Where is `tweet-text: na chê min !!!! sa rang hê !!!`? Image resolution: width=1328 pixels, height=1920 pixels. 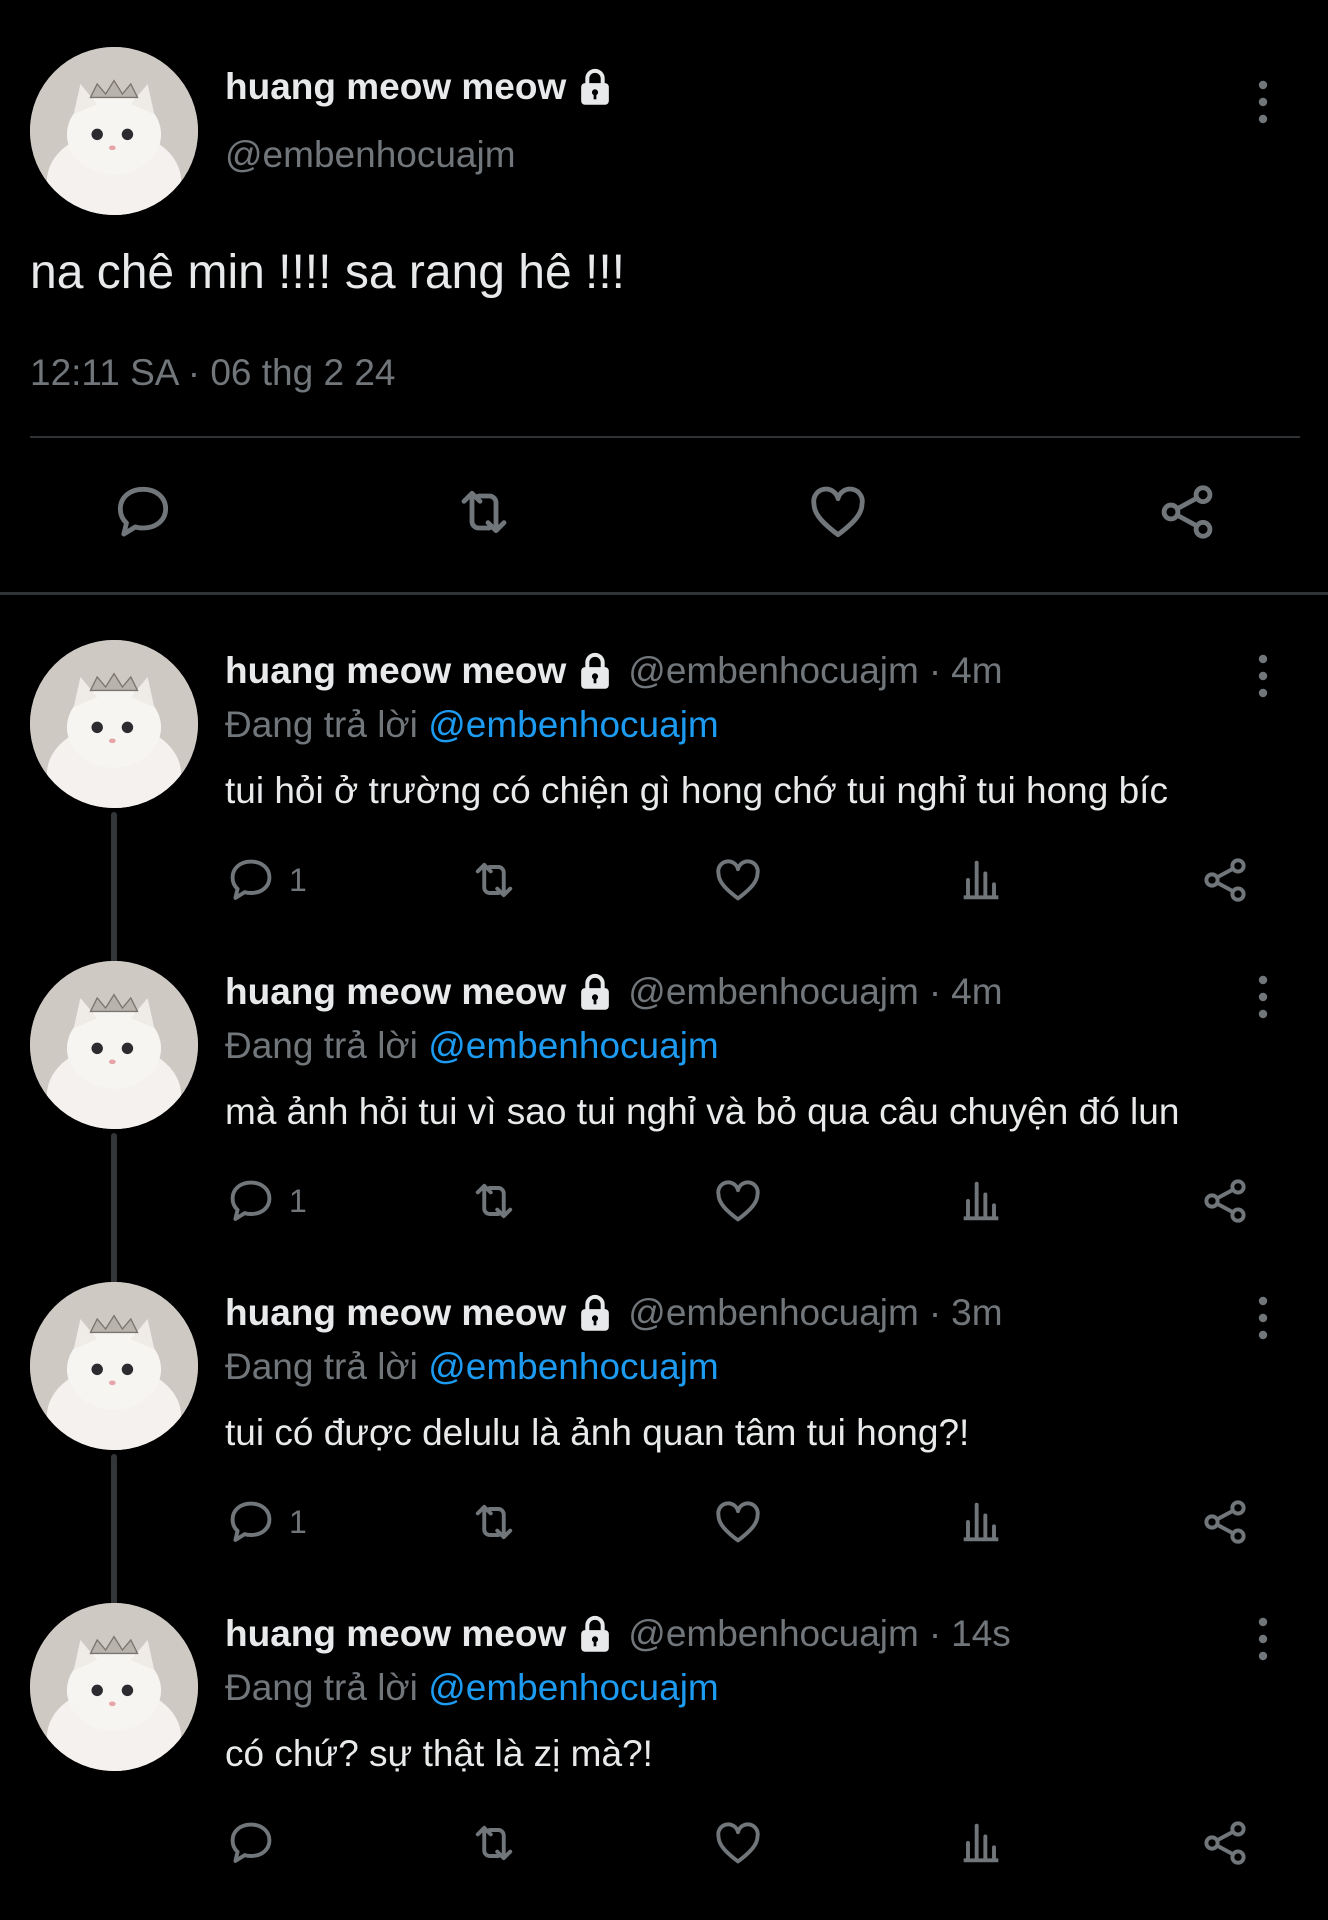 tweet-text: na chê min !!!! sa rang hê !!! is located at coordinates (327, 272).